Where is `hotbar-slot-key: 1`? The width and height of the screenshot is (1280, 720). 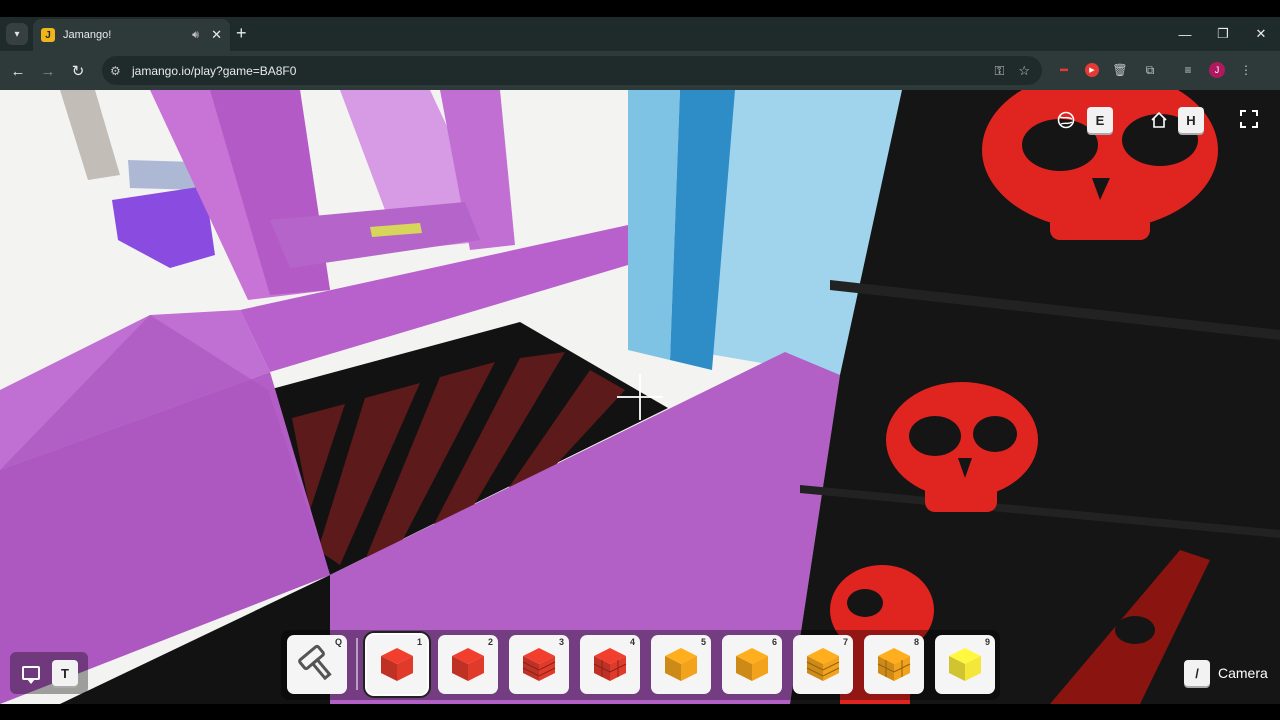
hotbar-slot-key: 1 is located at coordinates (419, 642).